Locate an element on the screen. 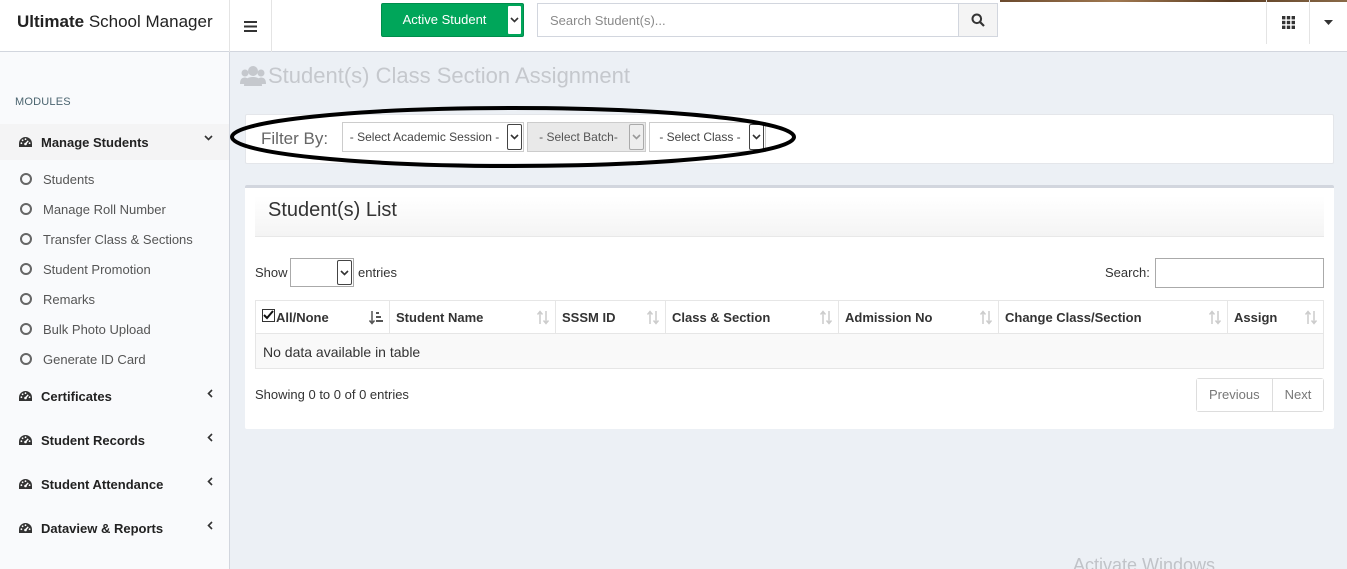 This screenshot has height=569, width=1347. brand-rest: School Manager is located at coordinates (150, 21).